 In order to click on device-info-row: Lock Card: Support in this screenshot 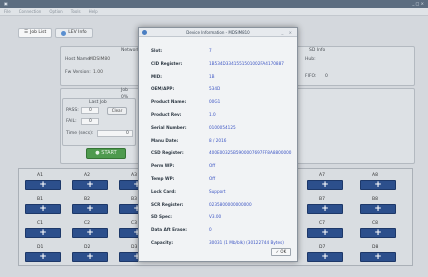, I will do `click(224, 194)`.